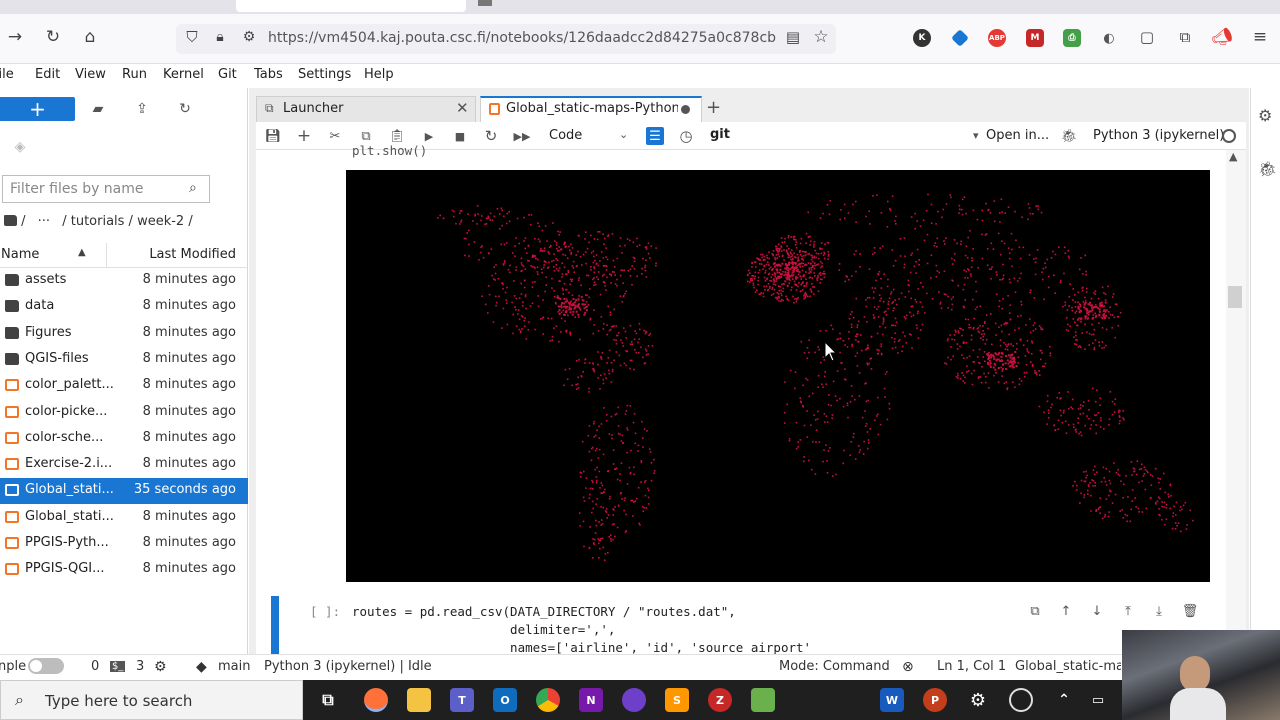 This screenshot has width=1280, height=720. I want to click on restart-icon: ↻, so click(491, 136).